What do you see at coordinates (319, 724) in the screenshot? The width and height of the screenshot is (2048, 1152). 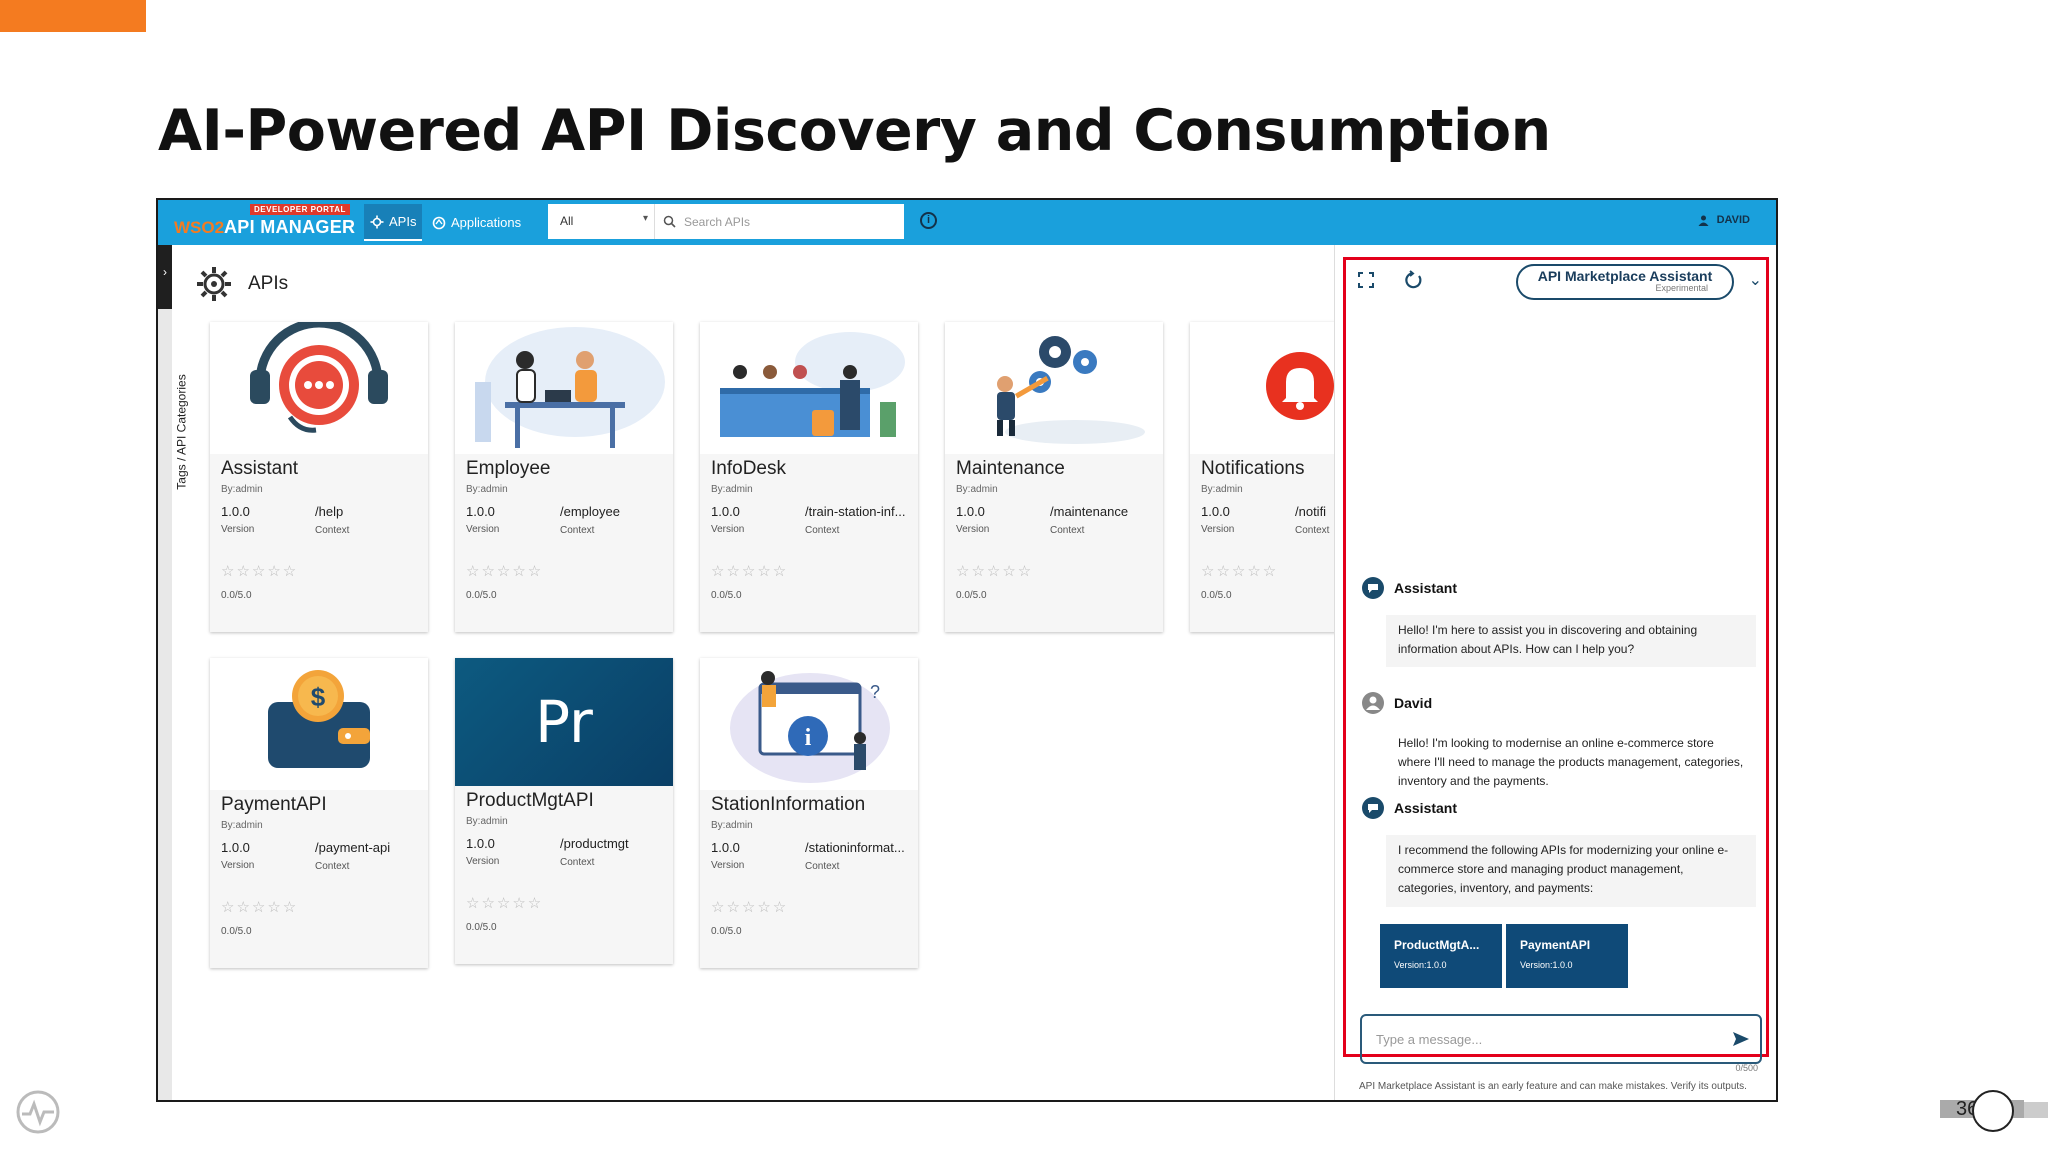 I see `card-thumbnail: $` at bounding box center [319, 724].